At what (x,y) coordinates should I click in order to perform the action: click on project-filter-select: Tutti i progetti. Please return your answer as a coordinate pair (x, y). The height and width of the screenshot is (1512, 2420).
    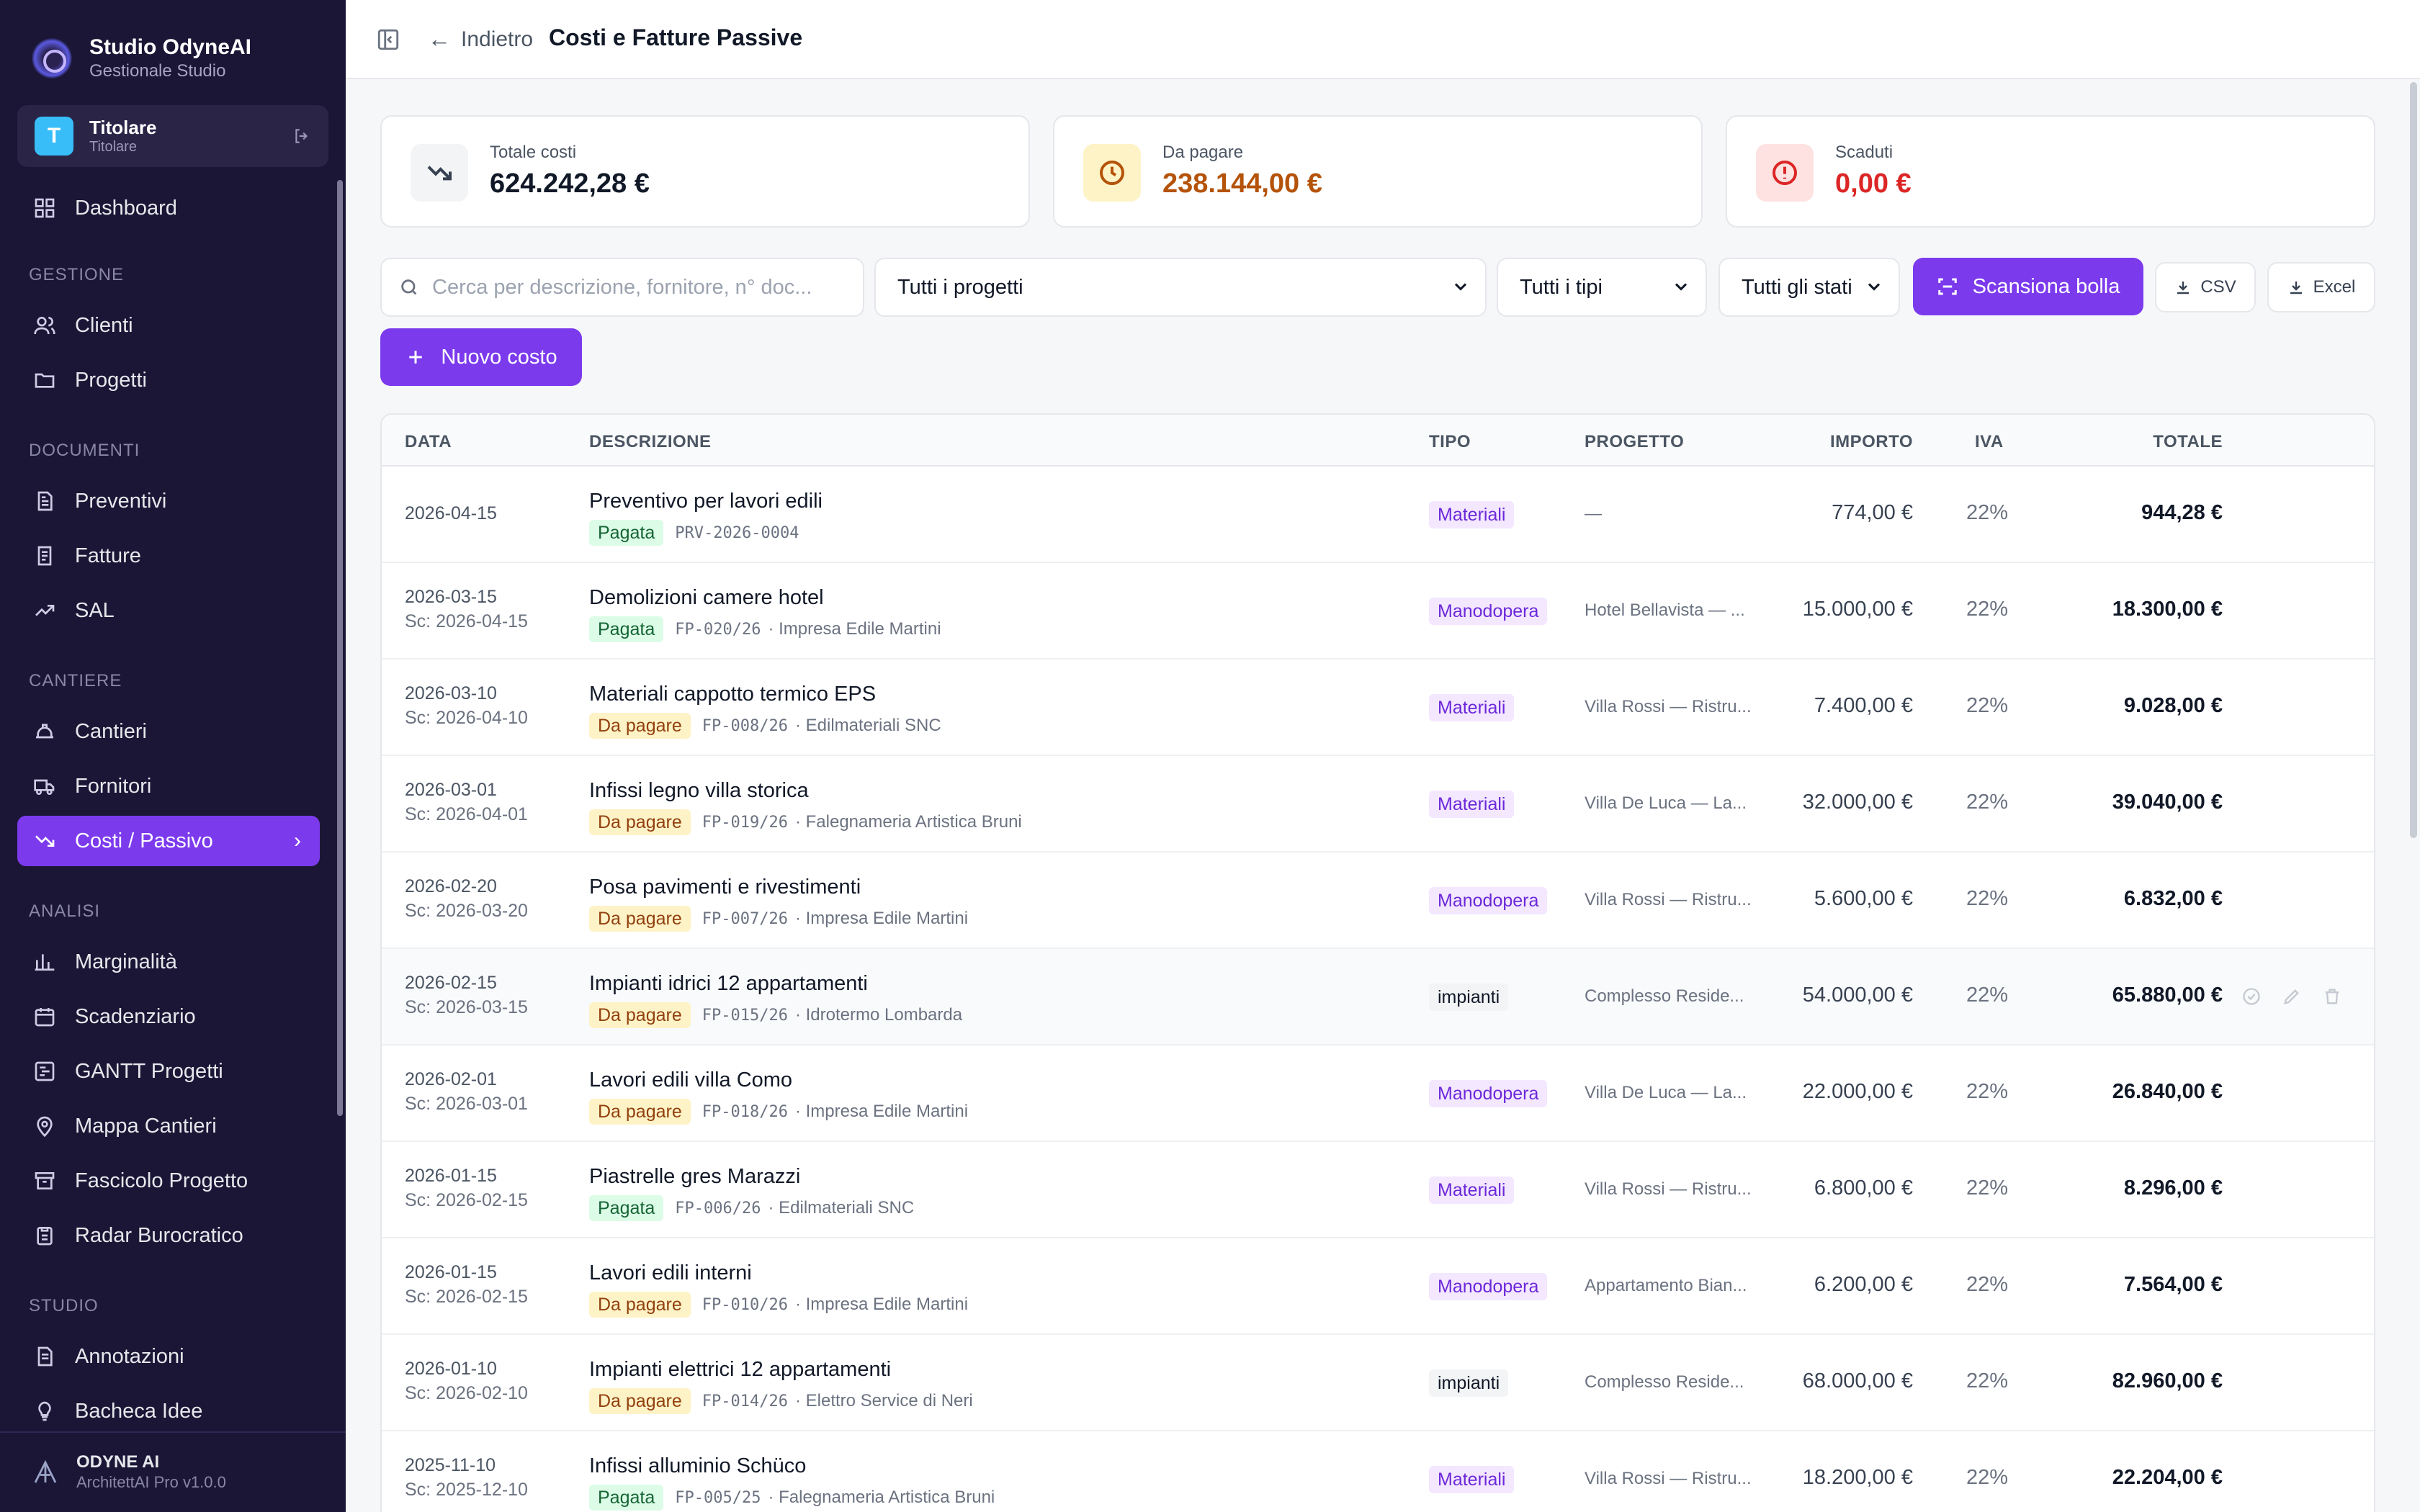
    Looking at the image, I should click on (1180, 287).